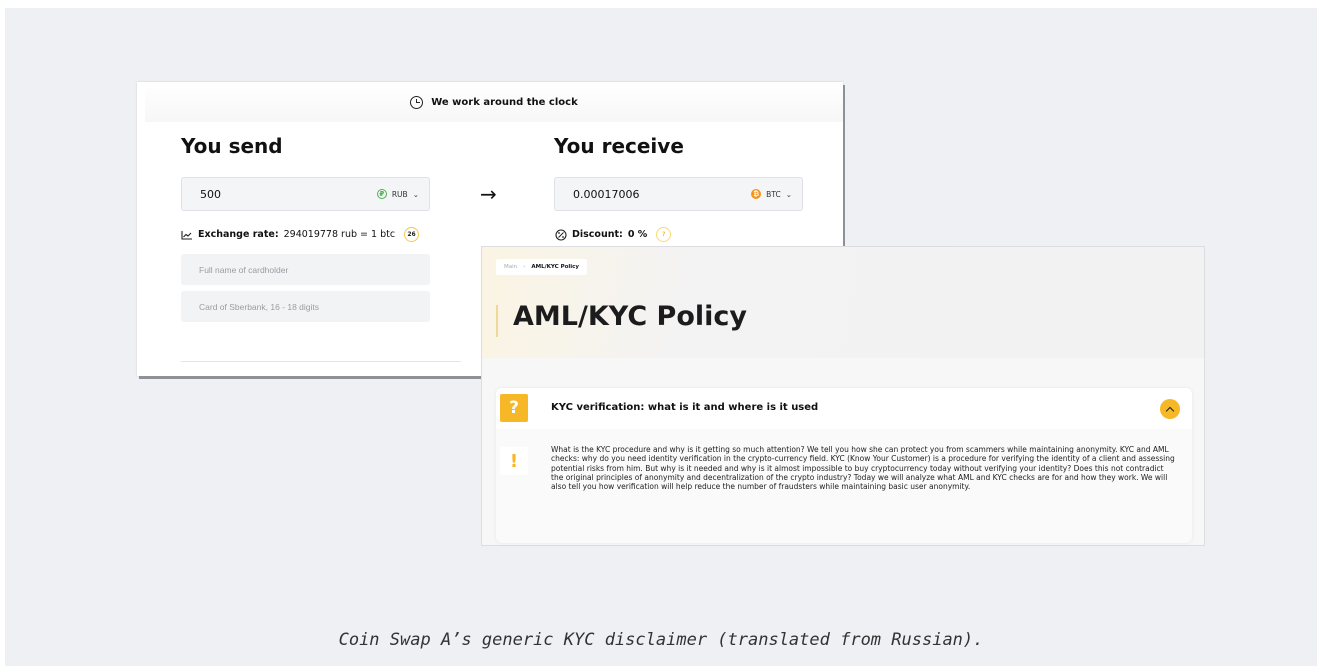 The height and width of the screenshot is (666, 1322). What do you see at coordinates (339, 234) in the screenshot?
I see `exchange-rate-value: 294019778 rub = 1 btc` at bounding box center [339, 234].